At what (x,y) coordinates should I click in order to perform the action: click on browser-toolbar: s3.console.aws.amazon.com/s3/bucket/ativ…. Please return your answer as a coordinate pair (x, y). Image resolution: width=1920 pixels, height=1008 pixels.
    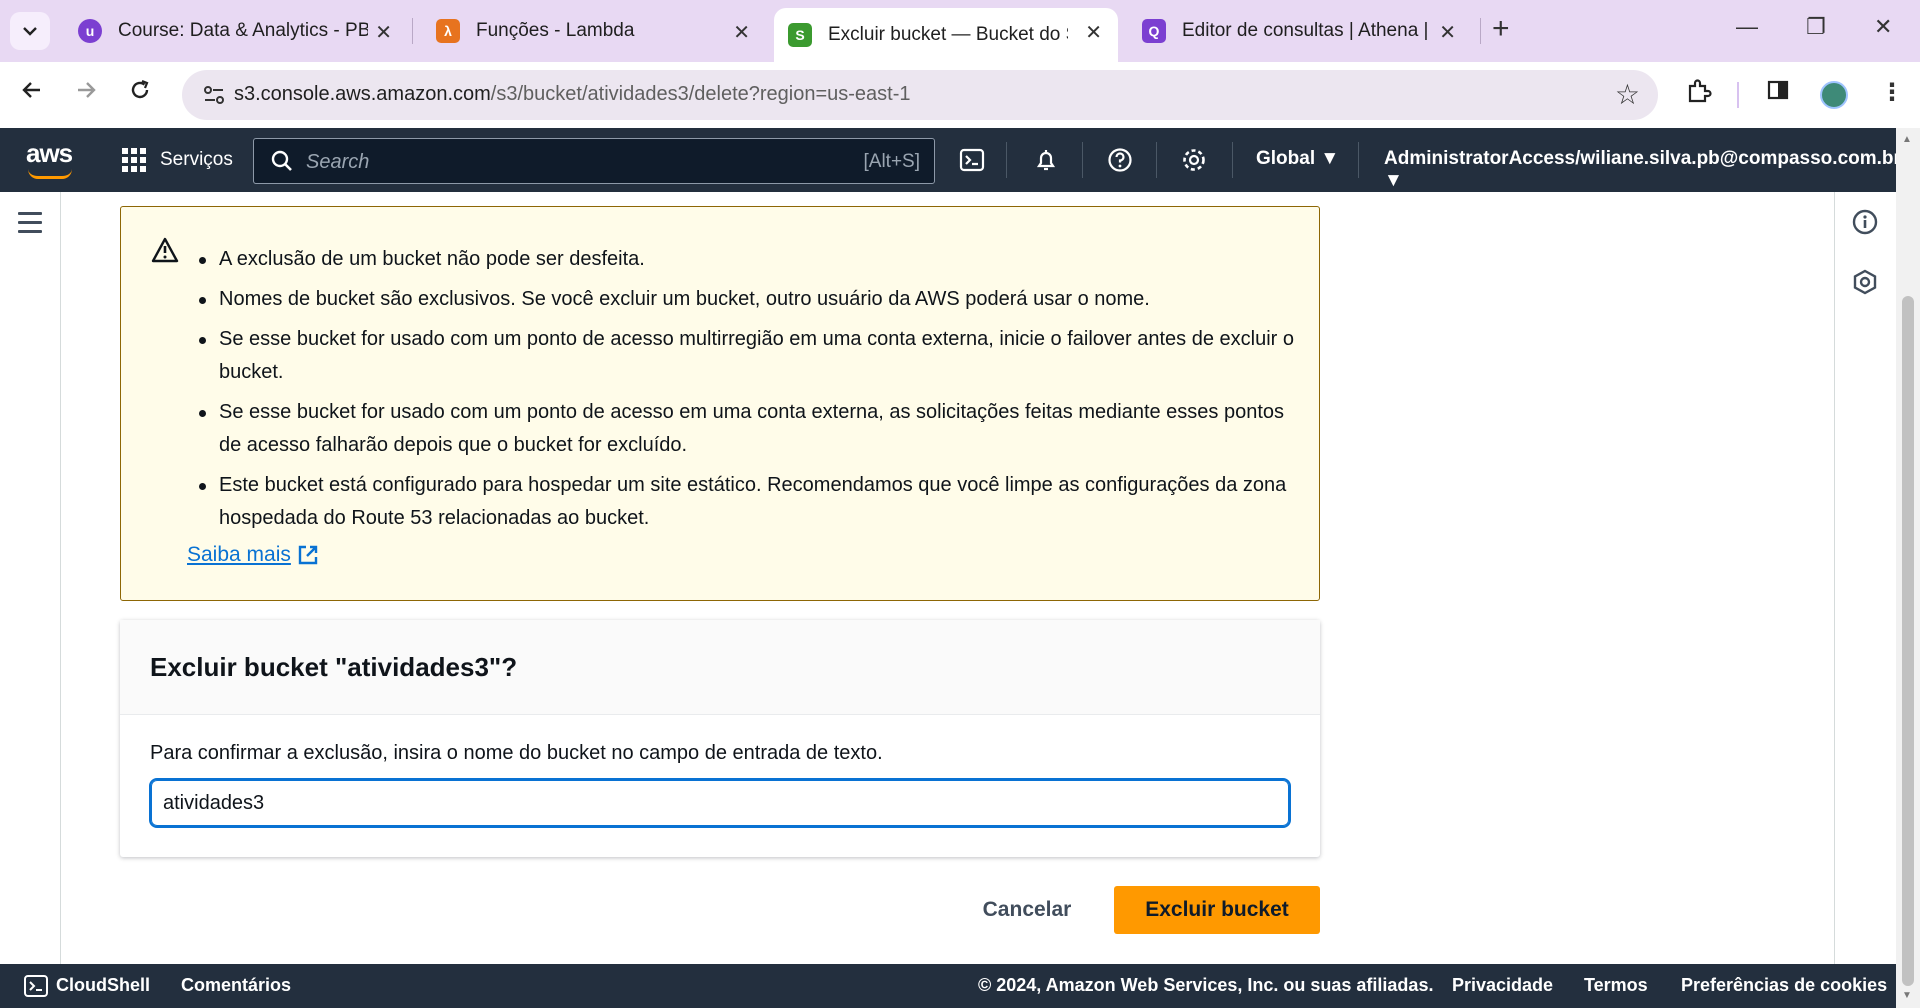
    Looking at the image, I should click on (960, 95).